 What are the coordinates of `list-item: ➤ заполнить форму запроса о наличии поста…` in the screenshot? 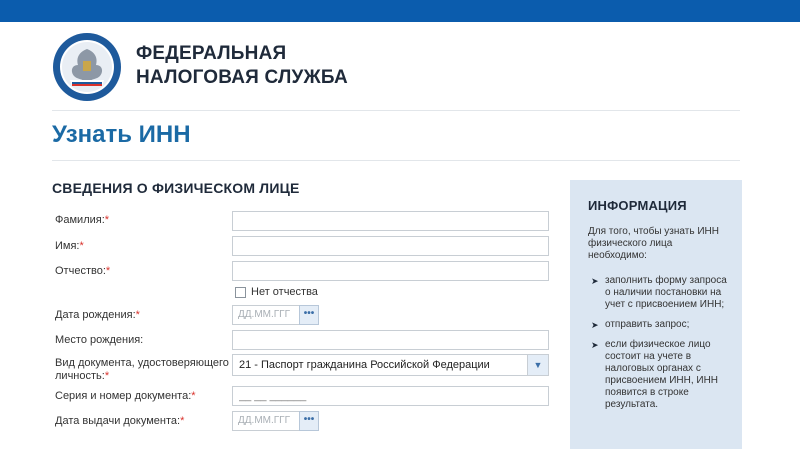 It's located at (659, 292).